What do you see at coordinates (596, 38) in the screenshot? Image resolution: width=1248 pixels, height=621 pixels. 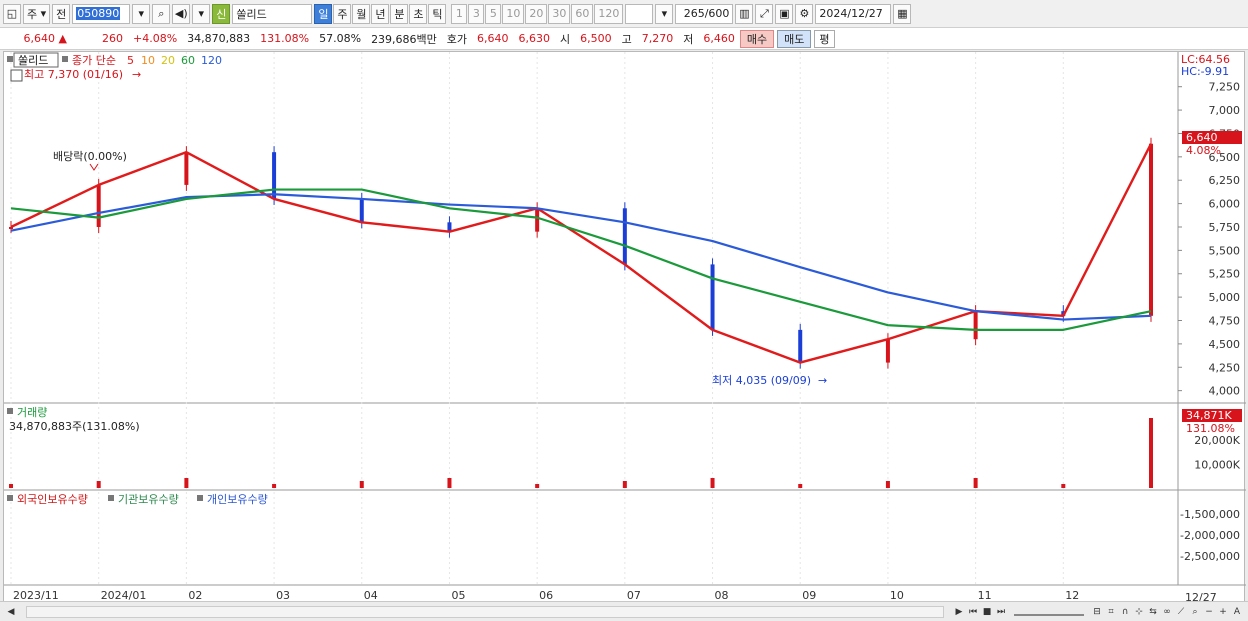 I see `quote-open: 6,500` at bounding box center [596, 38].